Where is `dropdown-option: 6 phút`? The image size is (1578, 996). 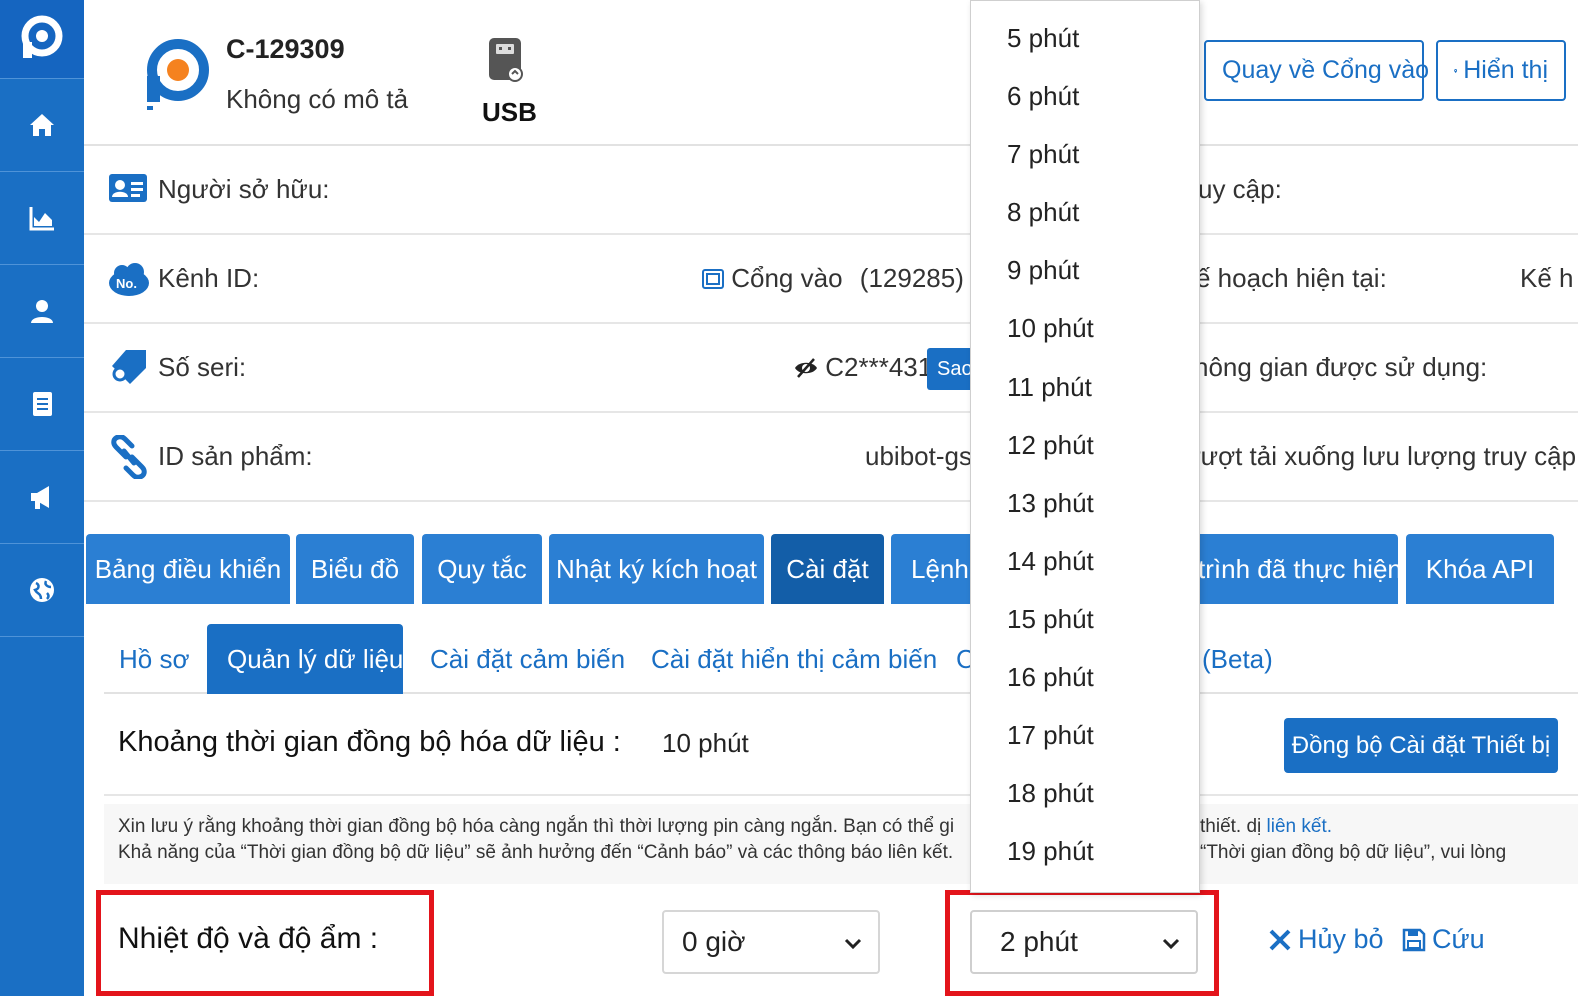
dropdown-option: 6 phút is located at coordinates (1043, 96).